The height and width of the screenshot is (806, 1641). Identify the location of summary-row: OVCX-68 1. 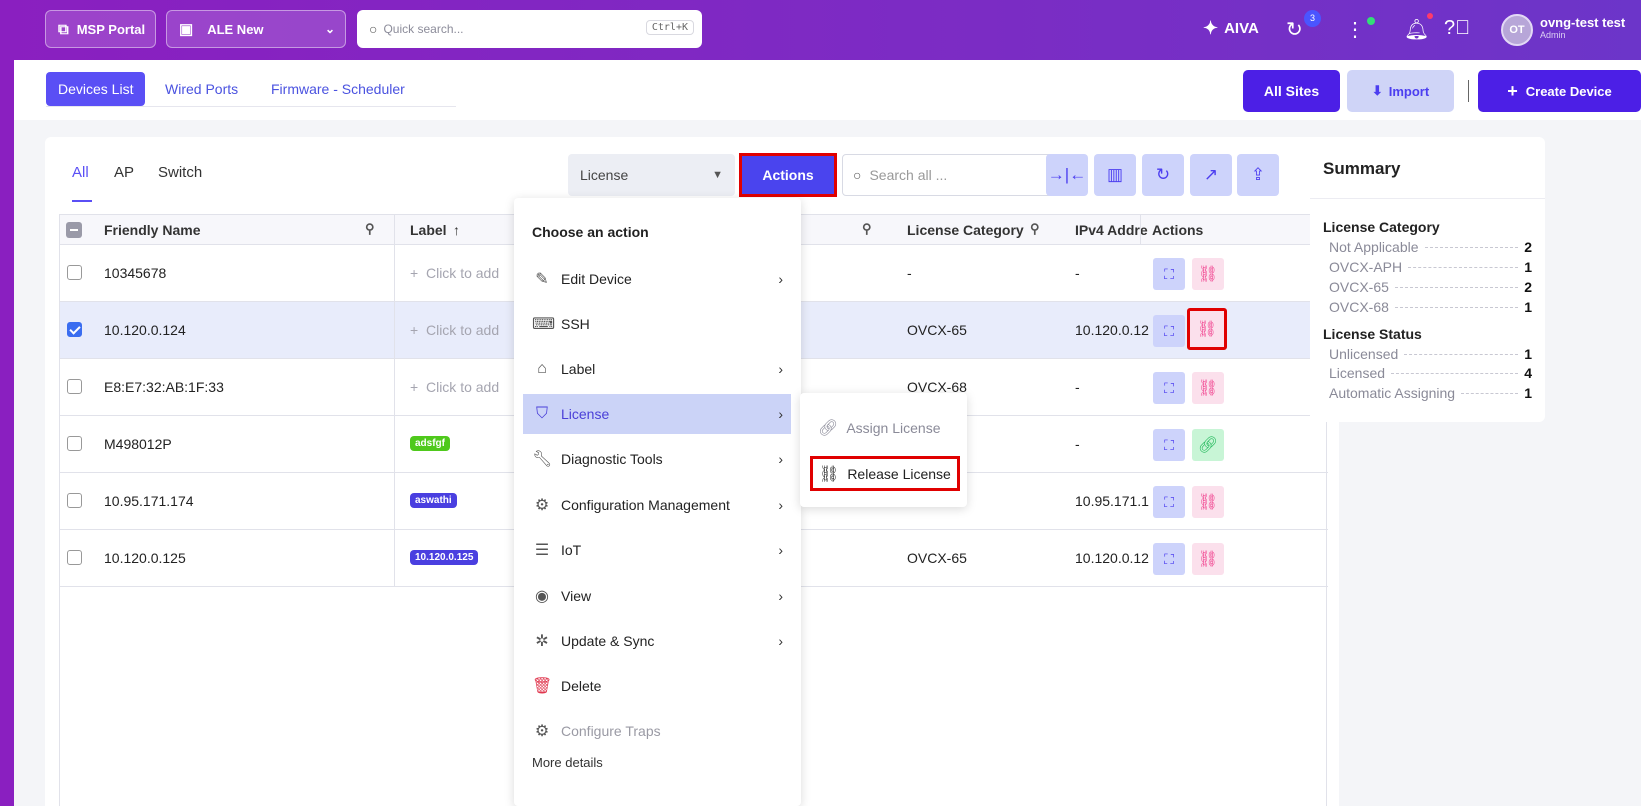
(1430, 307).